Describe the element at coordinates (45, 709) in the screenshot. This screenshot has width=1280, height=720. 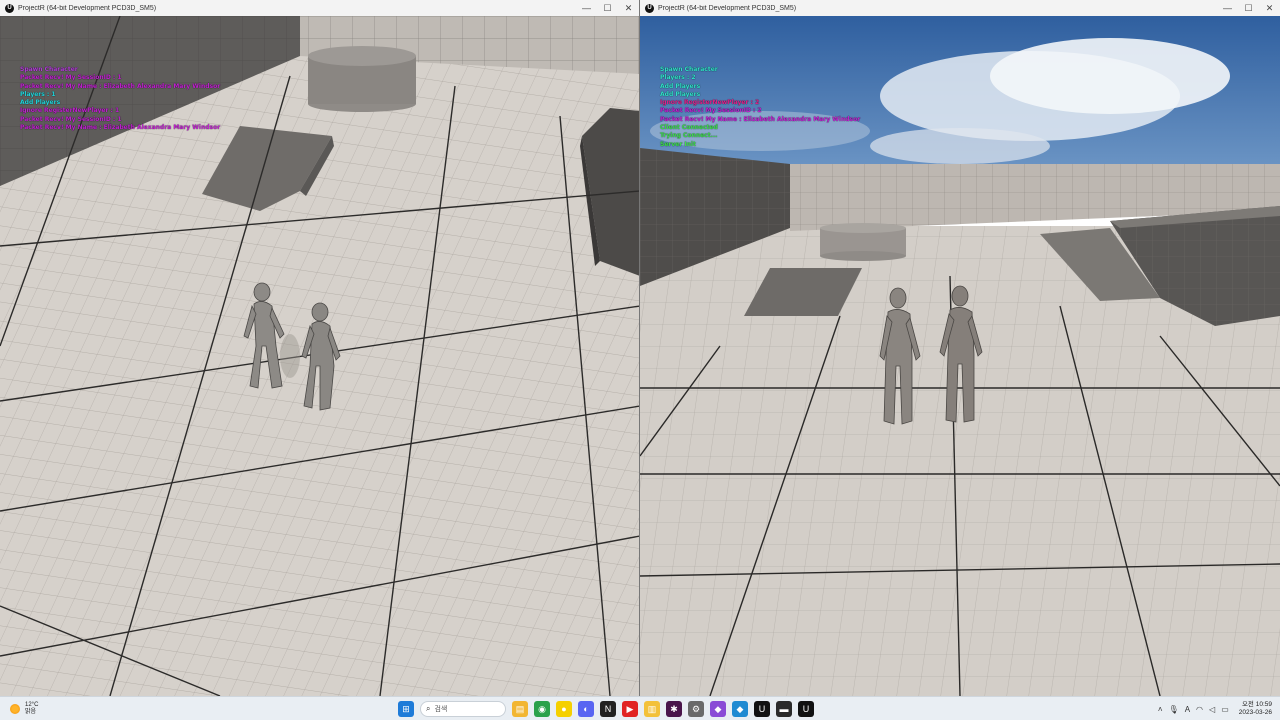
I see `weather-widget: 12°C 맑음` at that location.